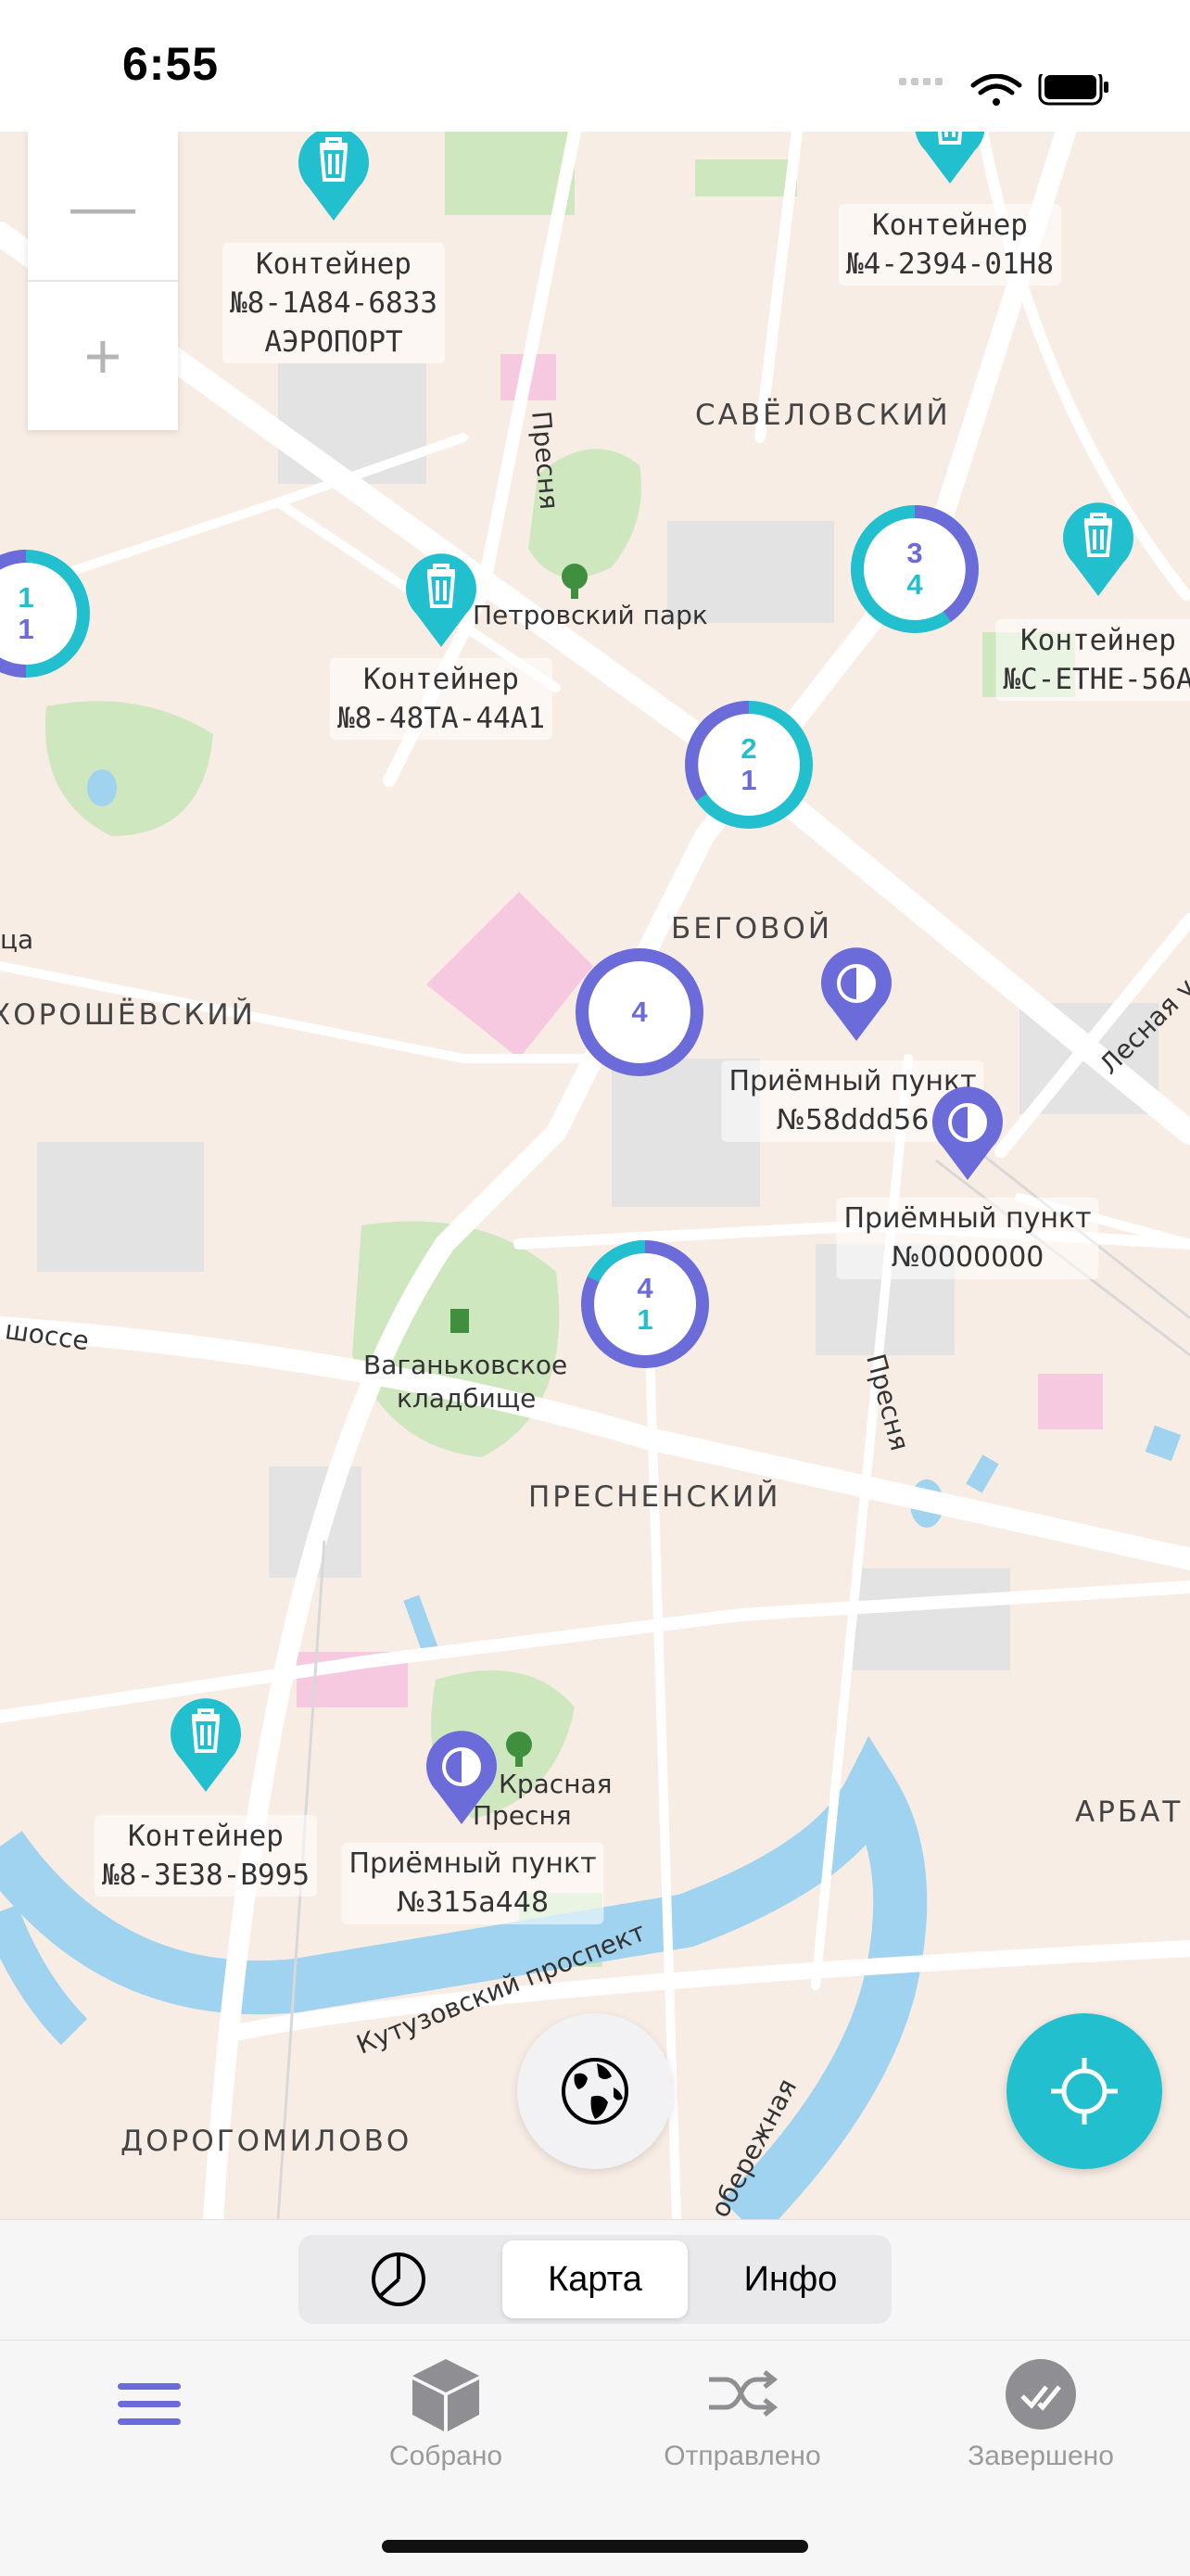 Image resolution: width=1190 pixels, height=2576 pixels. Describe the element at coordinates (752, 928) in the screenshot. I see `district-label-begovoy: БЕГОВОЙ` at that location.